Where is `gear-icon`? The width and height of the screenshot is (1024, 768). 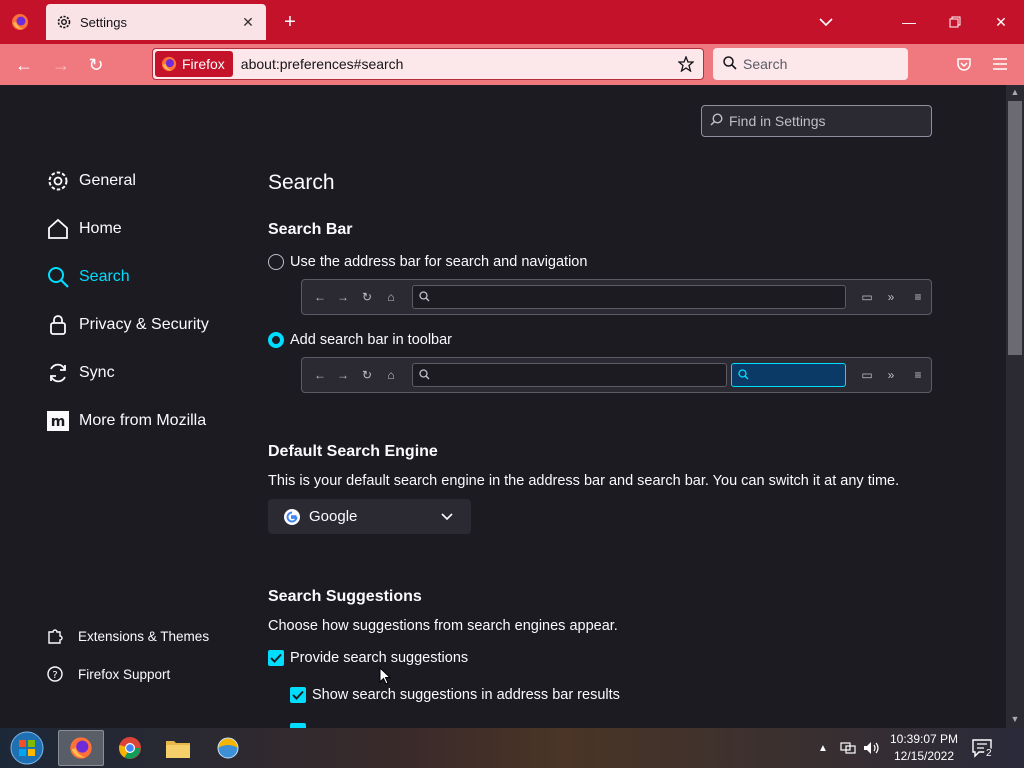 gear-icon is located at coordinates (64, 22).